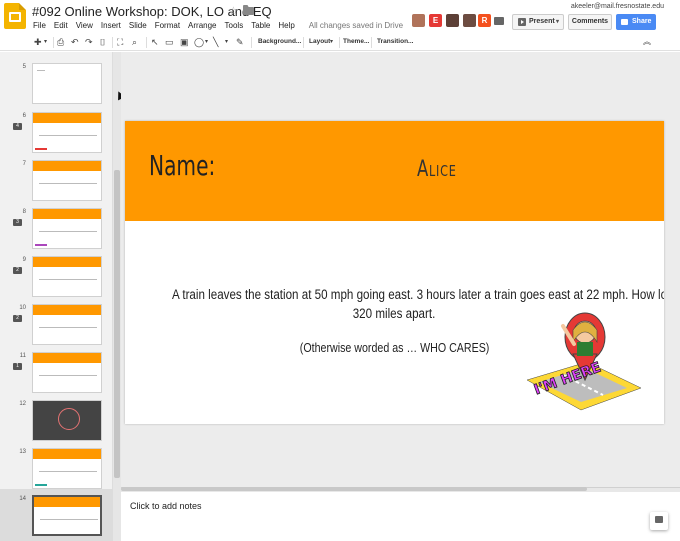 The height and width of the screenshot is (541, 680). I want to click on menu-table: Table, so click(260, 25).